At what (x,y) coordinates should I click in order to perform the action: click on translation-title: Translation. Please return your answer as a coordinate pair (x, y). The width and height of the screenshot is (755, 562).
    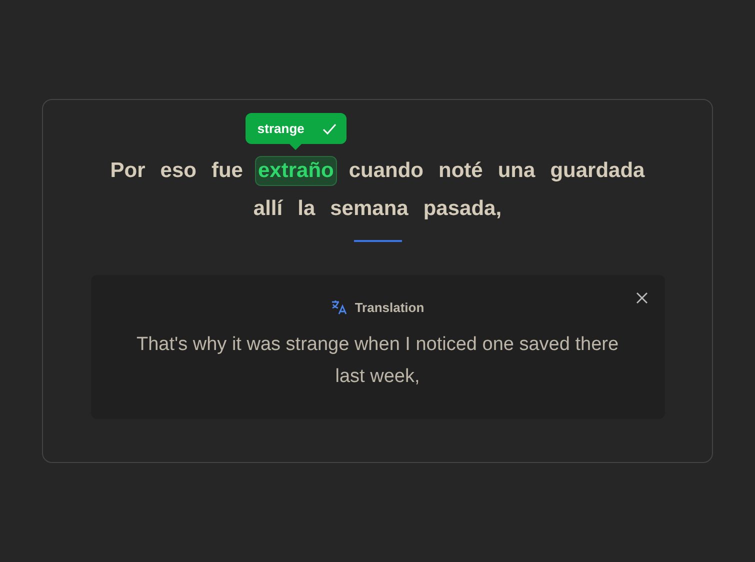
    Looking at the image, I should click on (389, 307).